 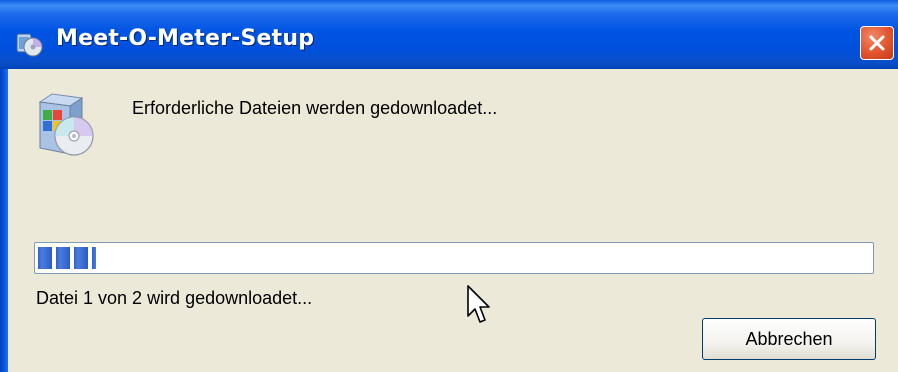 I want to click on setup-cd-icon, so click(x=66, y=124).